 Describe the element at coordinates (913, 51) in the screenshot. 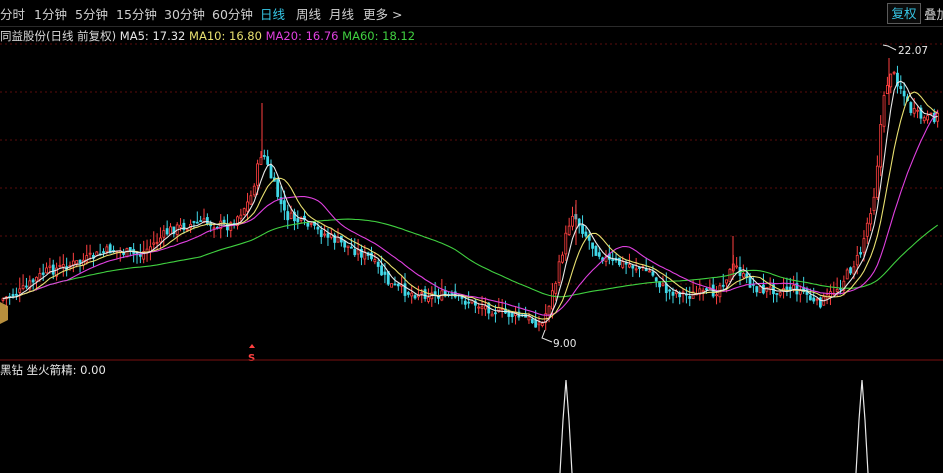

I see `high-label: 22.07` at that location.